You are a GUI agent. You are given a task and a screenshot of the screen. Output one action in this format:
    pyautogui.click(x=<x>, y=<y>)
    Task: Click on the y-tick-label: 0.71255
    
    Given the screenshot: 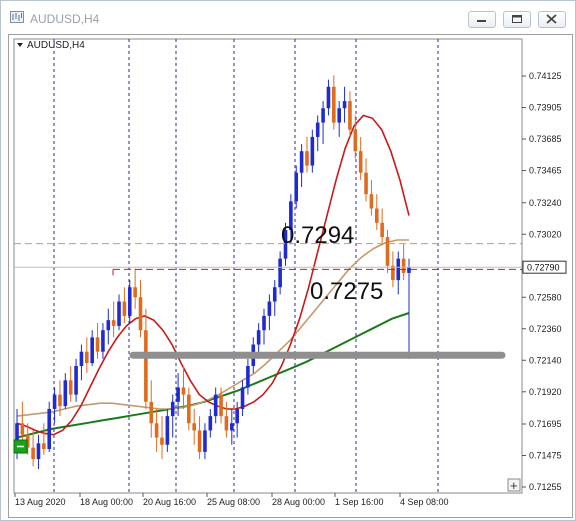 What is the action you would take?
    pyautogui.click(x=545, y=487)
    